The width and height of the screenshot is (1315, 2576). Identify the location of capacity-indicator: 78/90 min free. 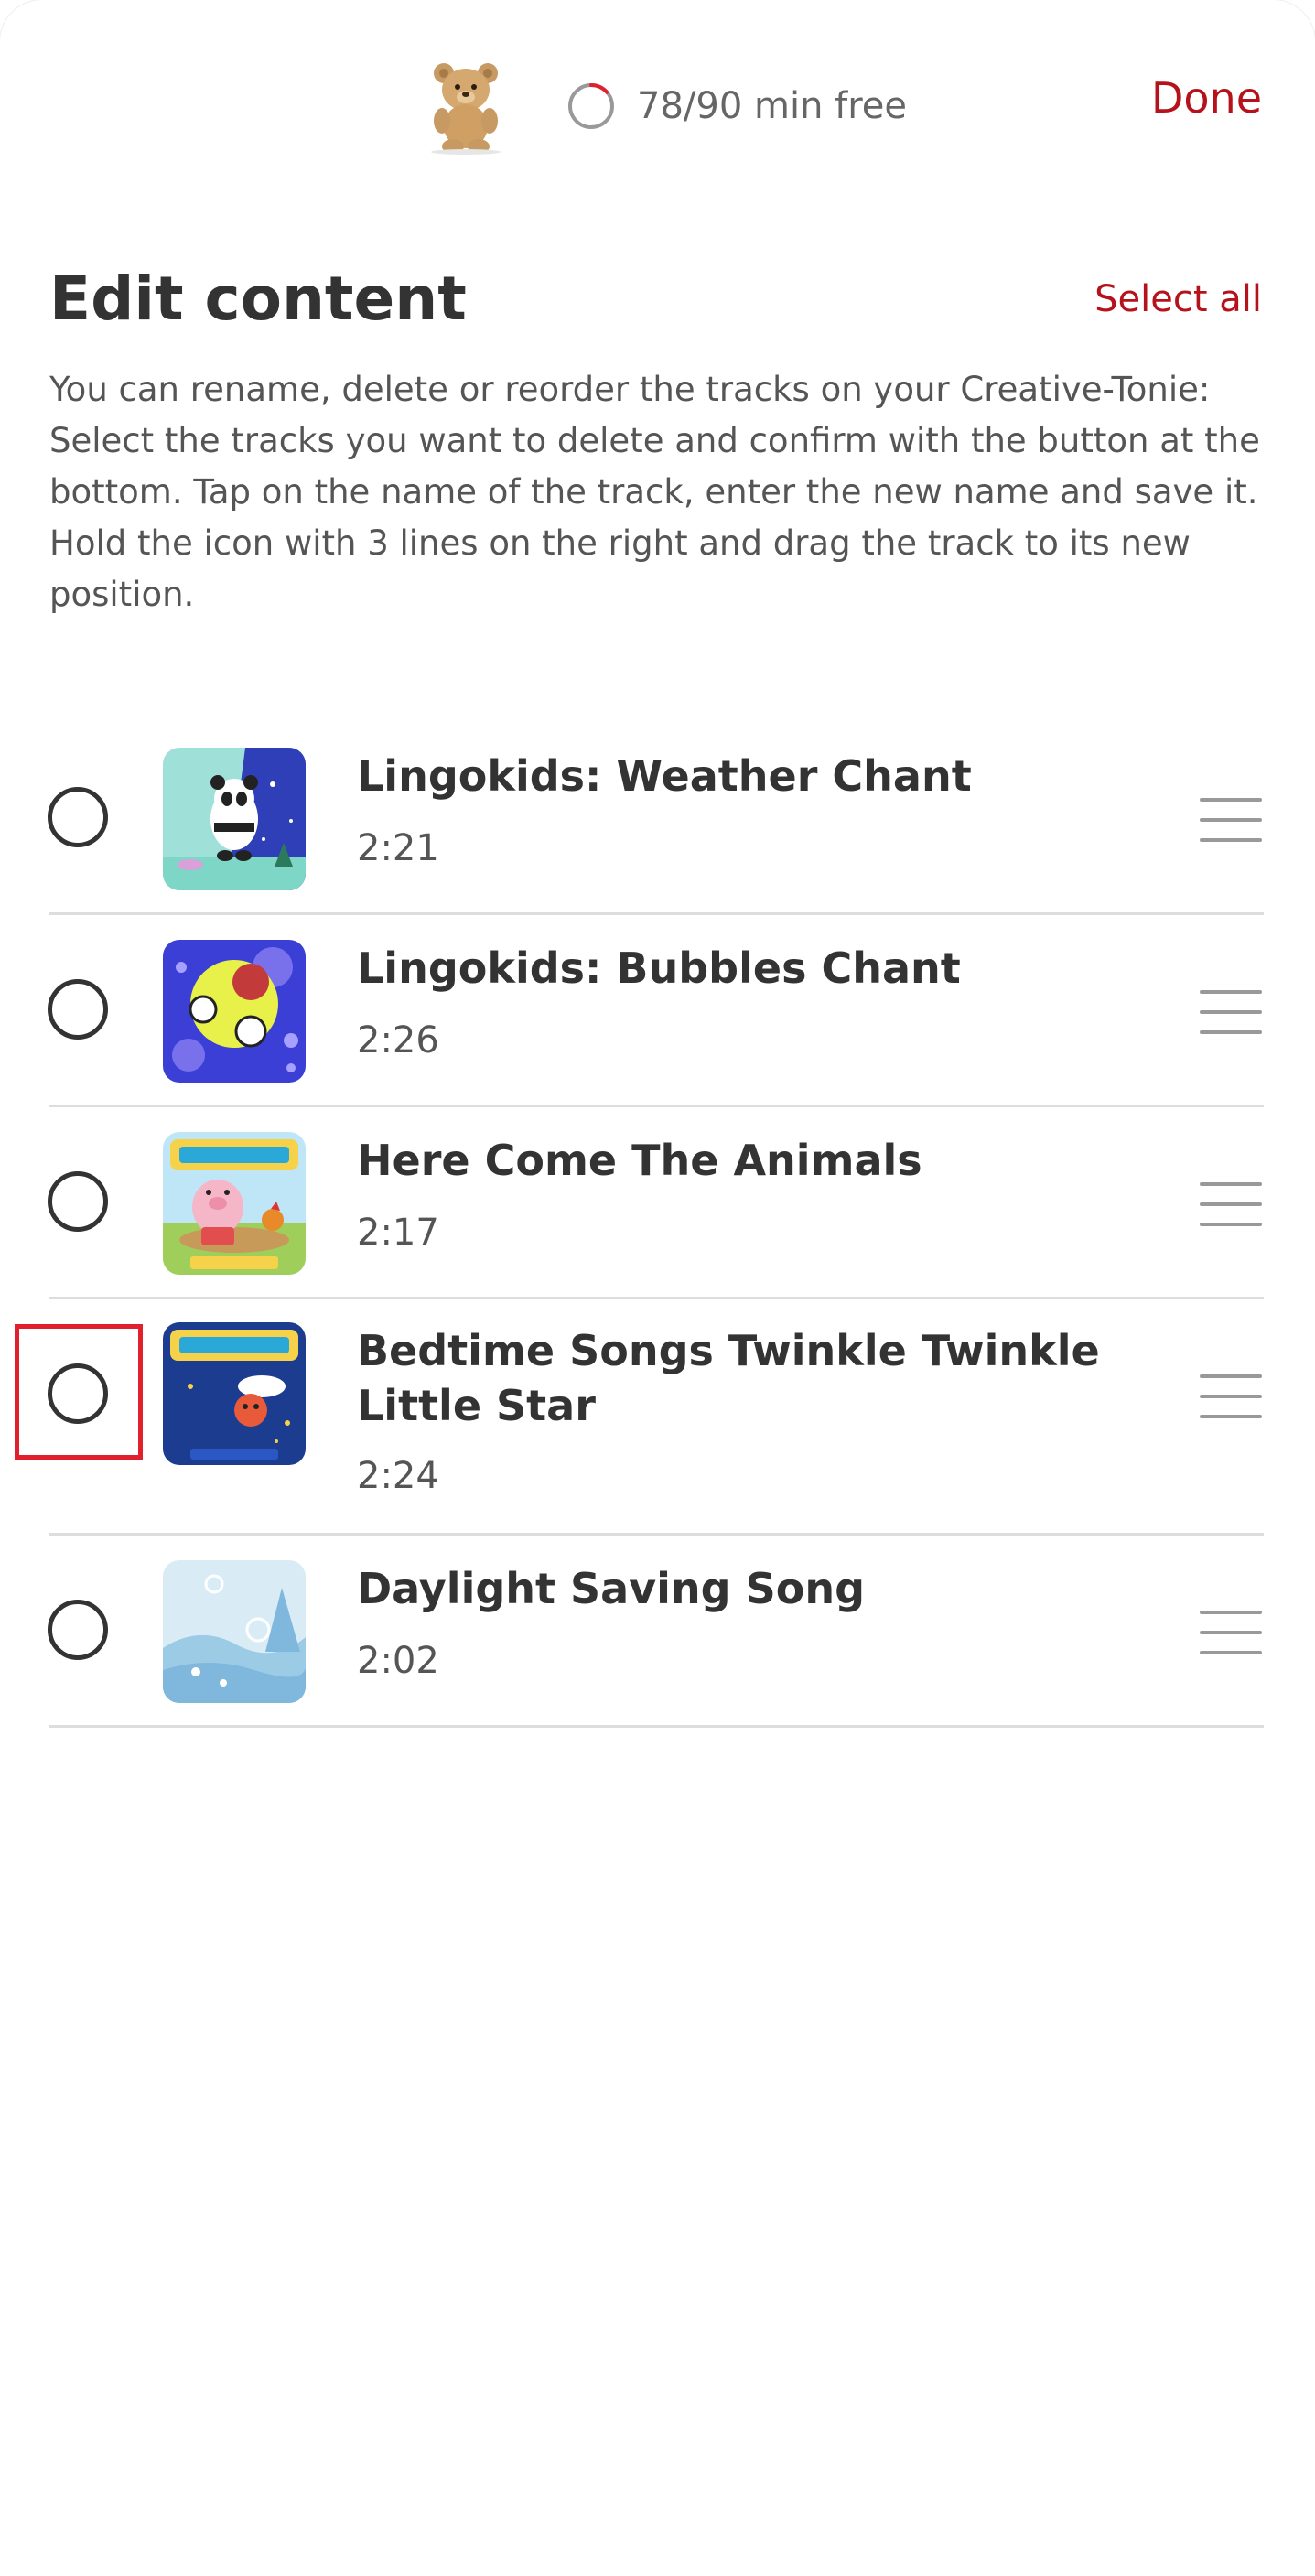
(737, 106).